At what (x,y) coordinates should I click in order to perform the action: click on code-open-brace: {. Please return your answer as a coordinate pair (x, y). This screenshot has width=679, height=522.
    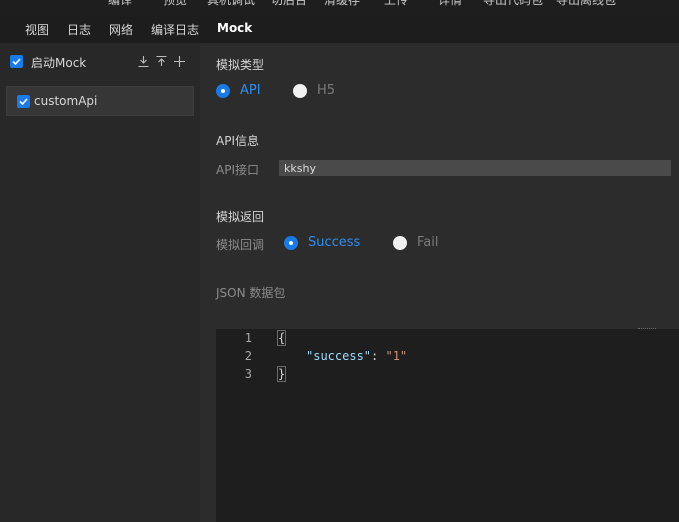
    Looking at the image, I should click on (281, 338).